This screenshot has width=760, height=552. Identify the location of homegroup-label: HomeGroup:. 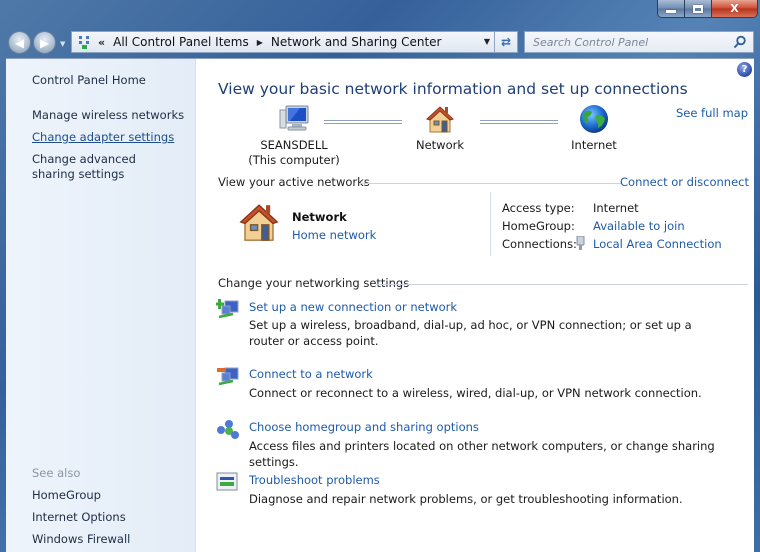
(538, 226).